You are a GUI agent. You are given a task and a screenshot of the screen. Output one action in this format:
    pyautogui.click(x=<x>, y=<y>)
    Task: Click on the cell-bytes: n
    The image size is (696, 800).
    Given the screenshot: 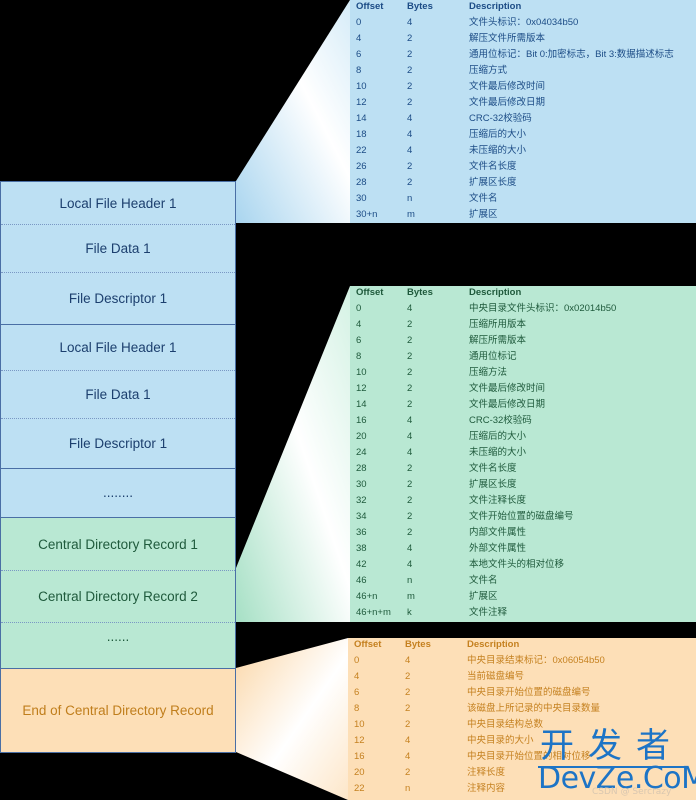 What is the action you would take?
    pyautogui.click(x=408, y=788)
    